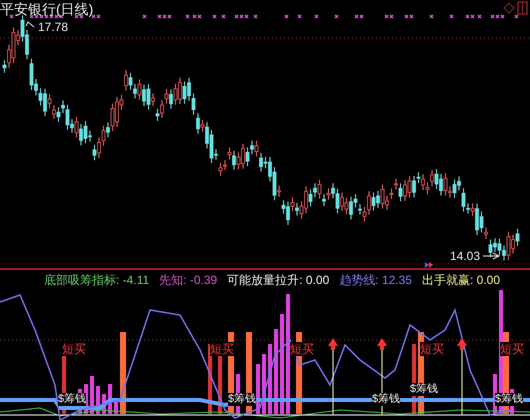  Describe the element at coordinates (491, 256) in the screenshot. I see `arrow-line-icon` at that location.